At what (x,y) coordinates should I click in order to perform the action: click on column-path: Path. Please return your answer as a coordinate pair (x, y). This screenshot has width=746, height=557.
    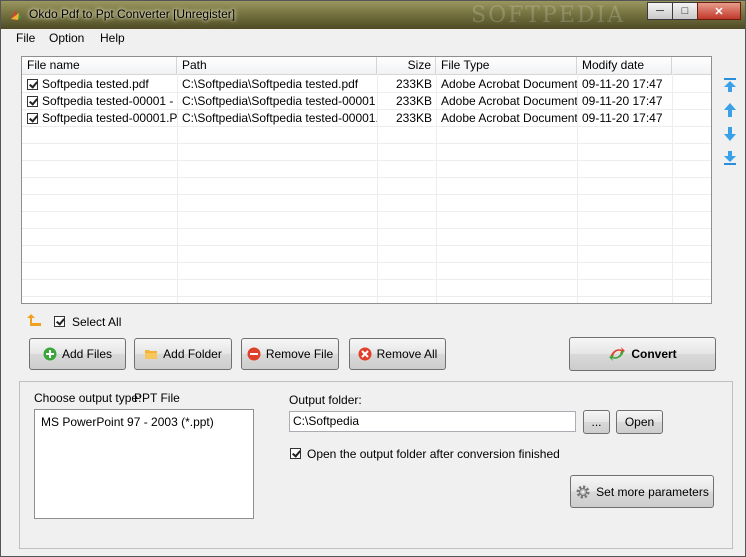
    Looking at the image, I should click on (277, 65).